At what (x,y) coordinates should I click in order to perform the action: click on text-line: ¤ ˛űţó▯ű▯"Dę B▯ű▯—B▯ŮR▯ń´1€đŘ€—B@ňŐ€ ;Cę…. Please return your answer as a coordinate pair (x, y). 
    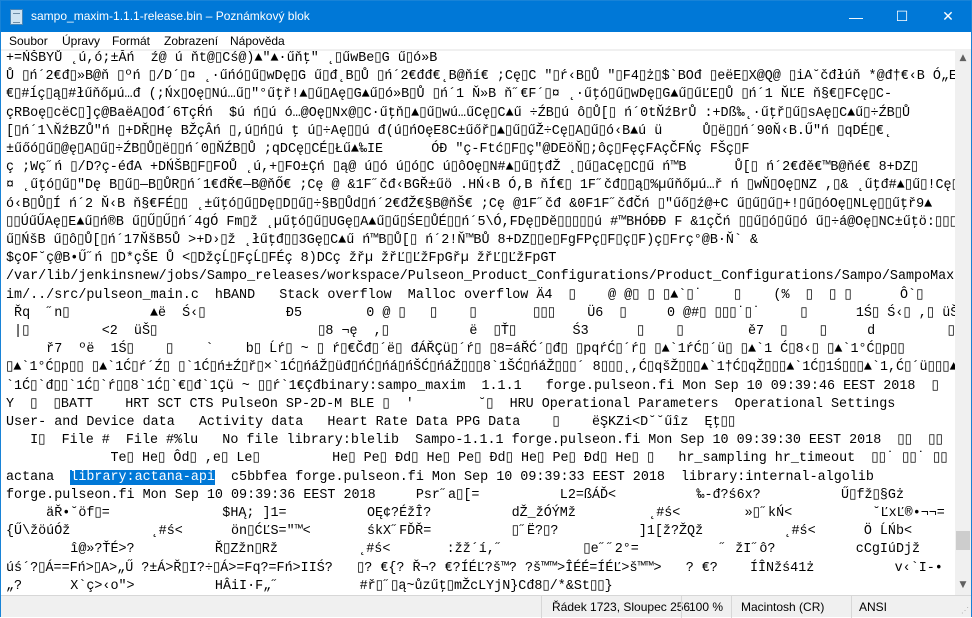
    Looking at the image, I should click on (480, 186).